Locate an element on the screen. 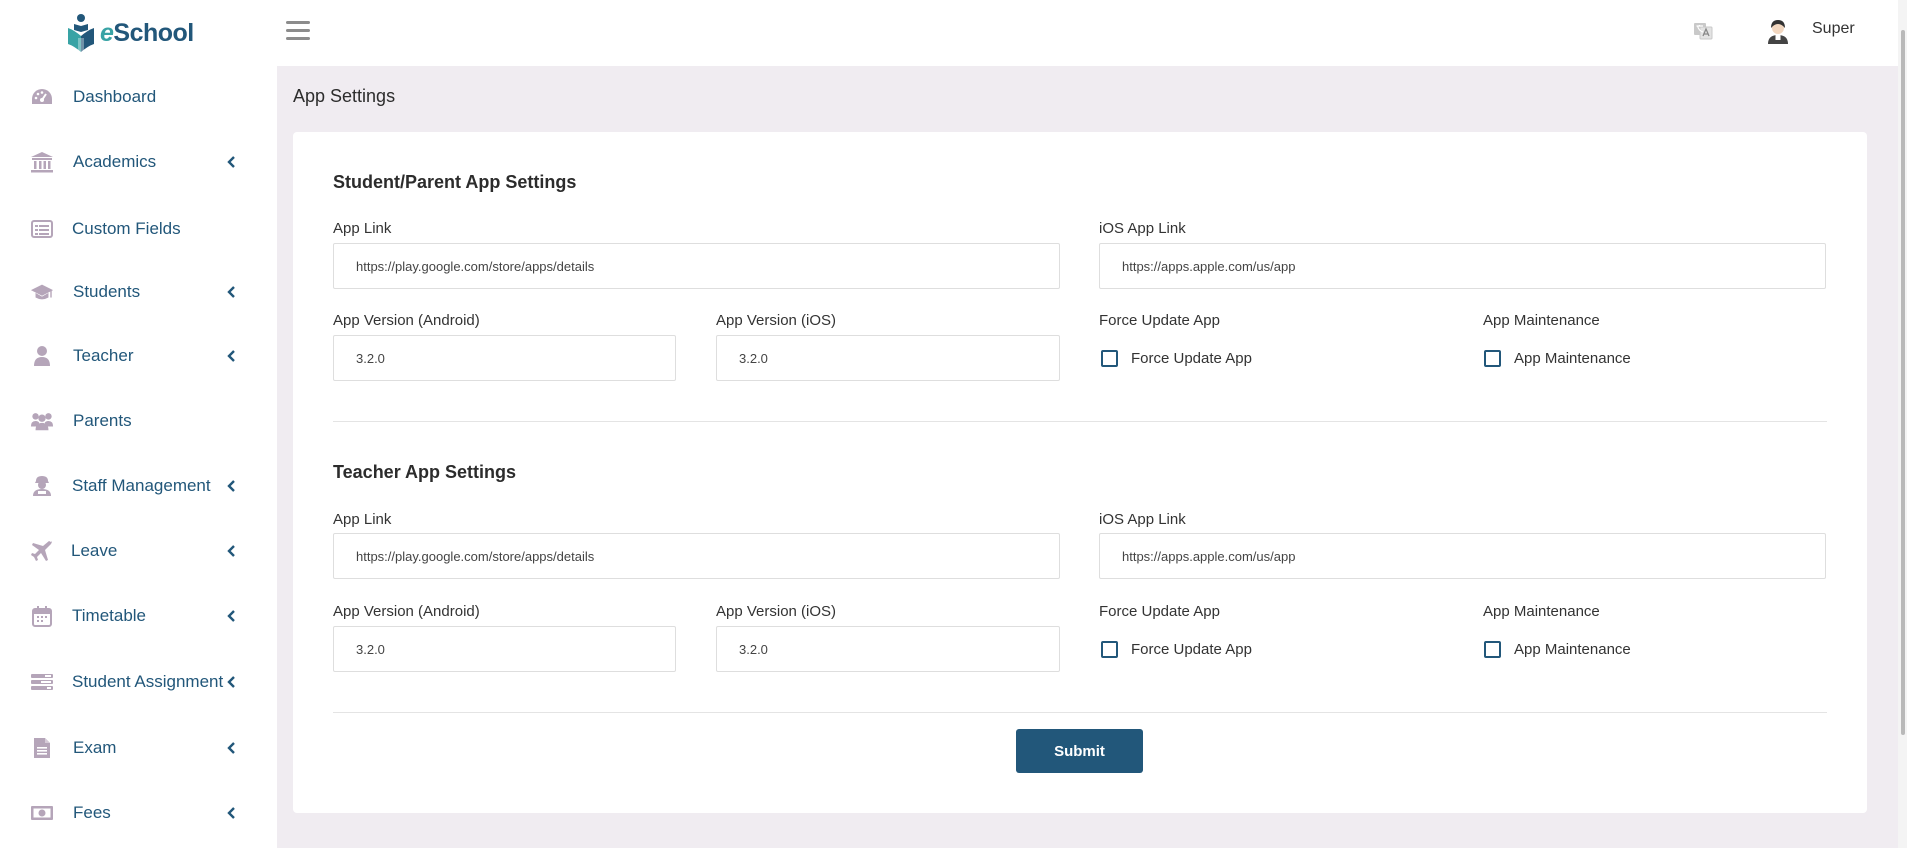 This screenshot has width=1907, height=848. sidebar-item-label: Parents is located at coordinates (102, 420).